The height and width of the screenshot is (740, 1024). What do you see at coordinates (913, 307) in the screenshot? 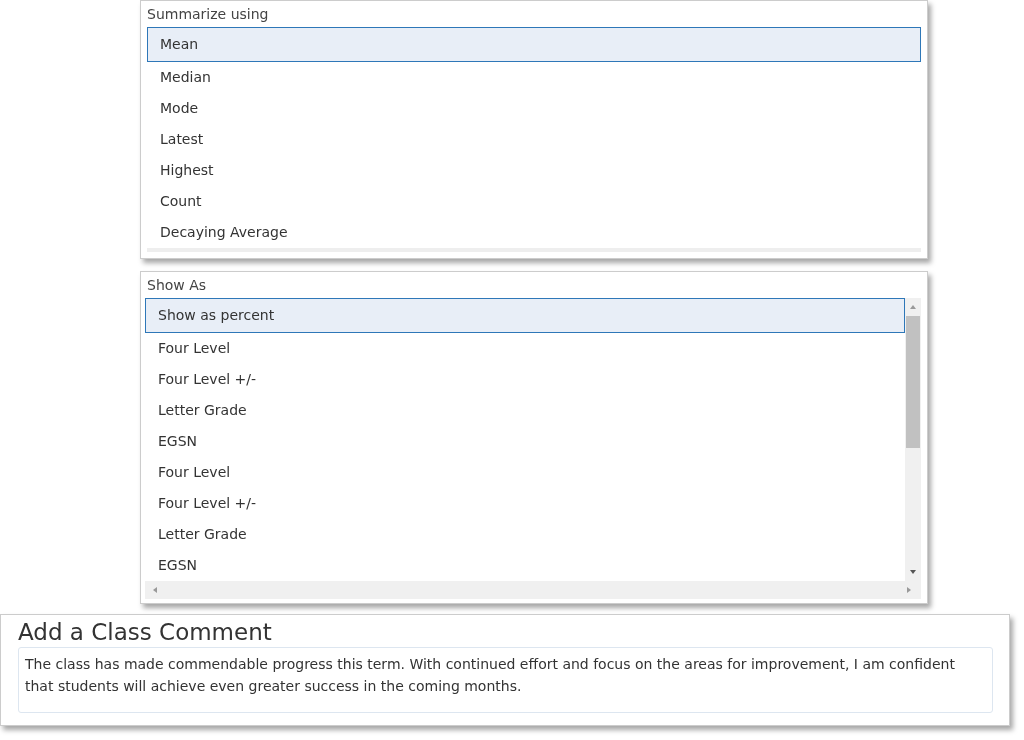
I see `scroll-up-icon` at bounding box center [913, 307].